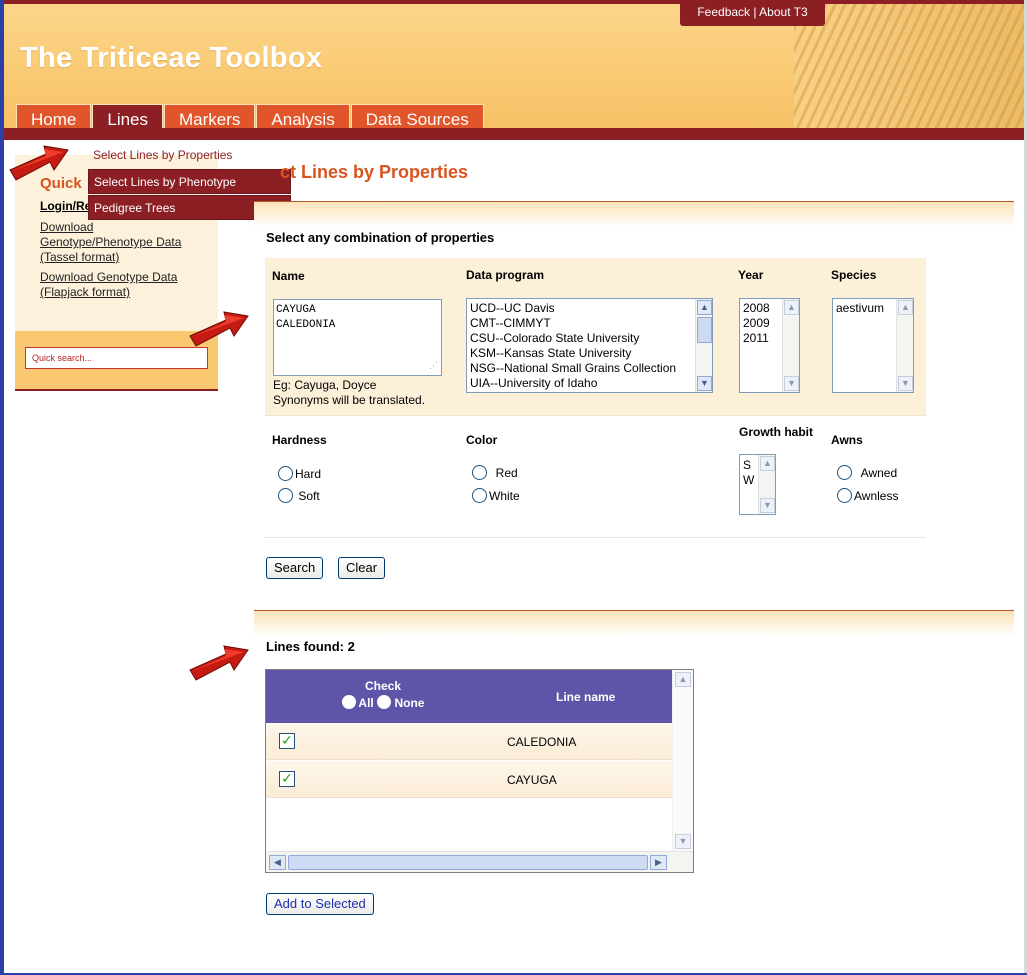 This screenshot has height=975, width=1027. I want to click on download-tassel-line-3: (Tassel format), so click(80, 257).